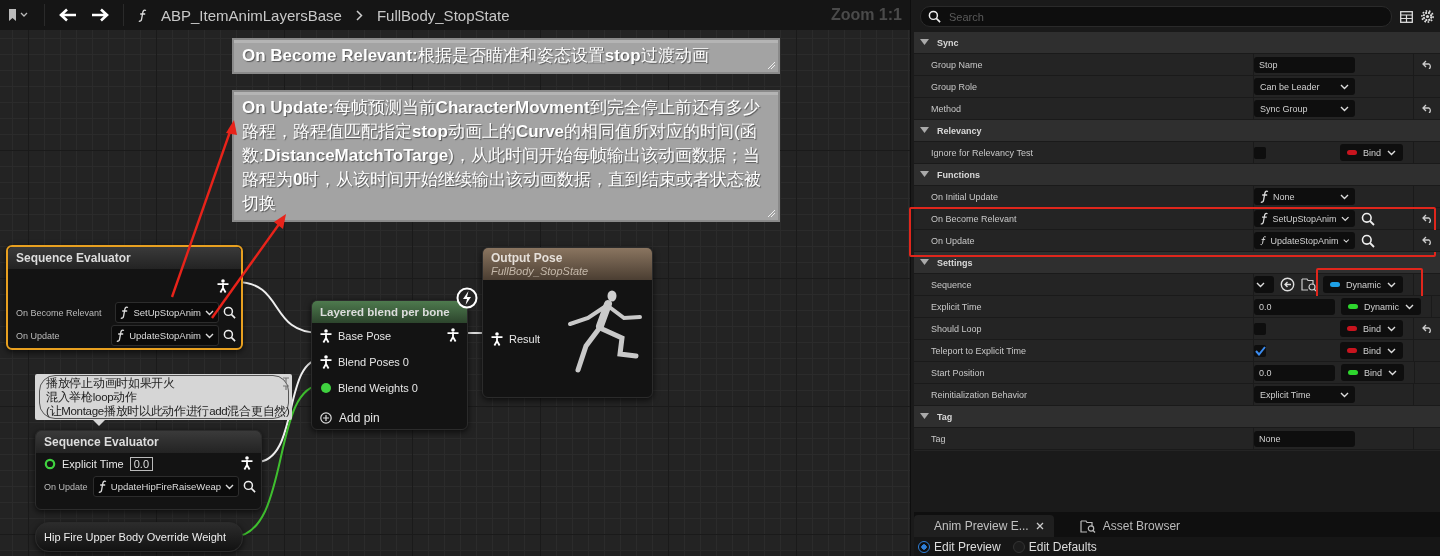 This screenshot has height=556, width=1440. I want to click on panel-tab: Asset Browser, so click(1125, 526).